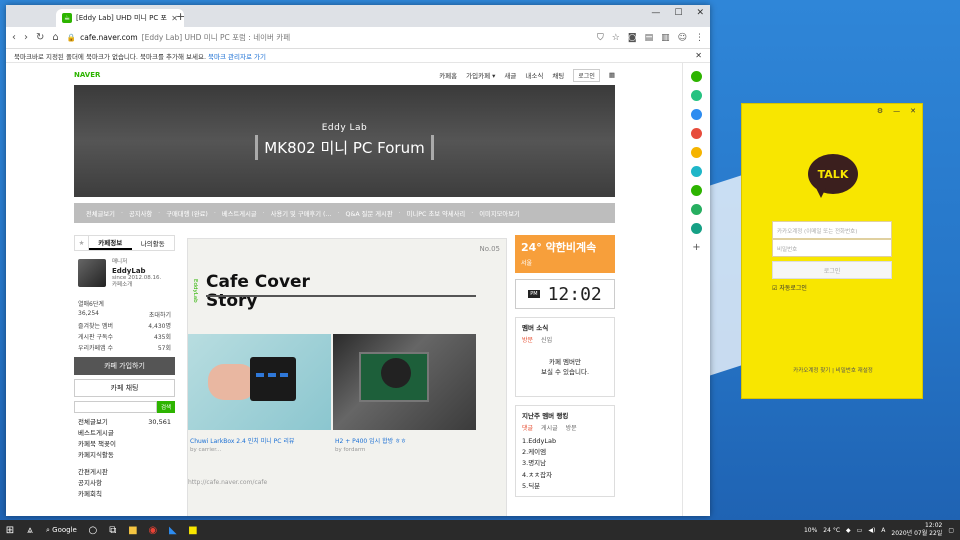 This screenshot has height=540, width=960. I want to click on kakao-id-field: 카카오계정 (이메일 또는 전화번호), so click(832, 230).